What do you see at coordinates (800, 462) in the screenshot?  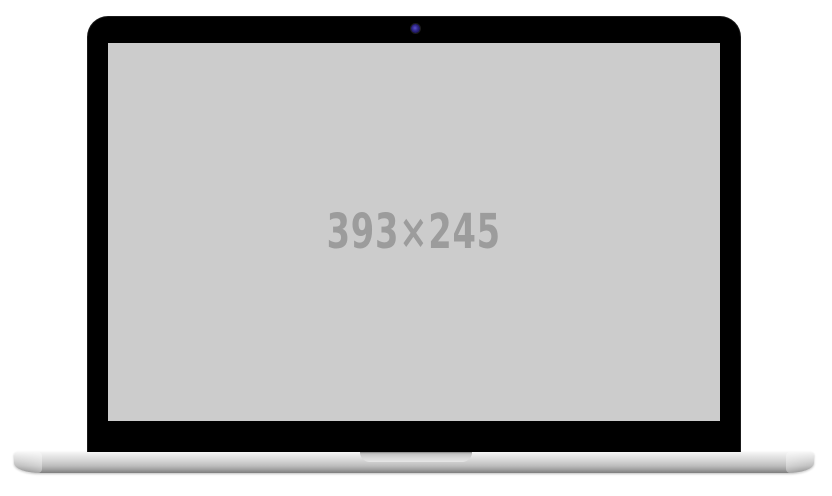 I see `base-highlight-right` at bounding box center [800, 462].